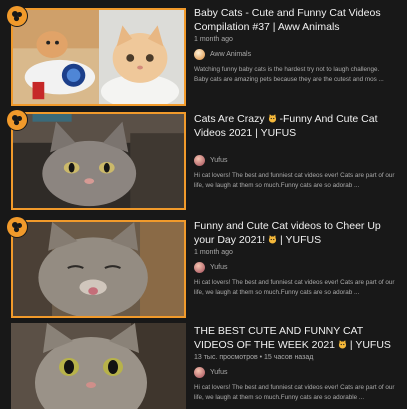 The width and height of the screenshot is (407, 409). I want to click on channel-row: Aww Animals, so click(296, 54).